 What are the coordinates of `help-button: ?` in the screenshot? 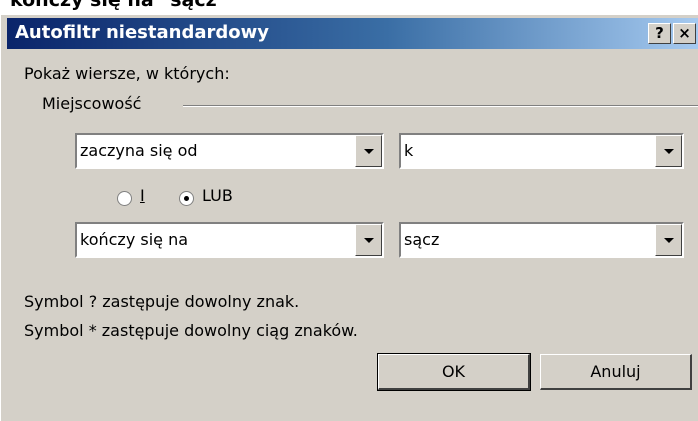 It's located at (659, 33).